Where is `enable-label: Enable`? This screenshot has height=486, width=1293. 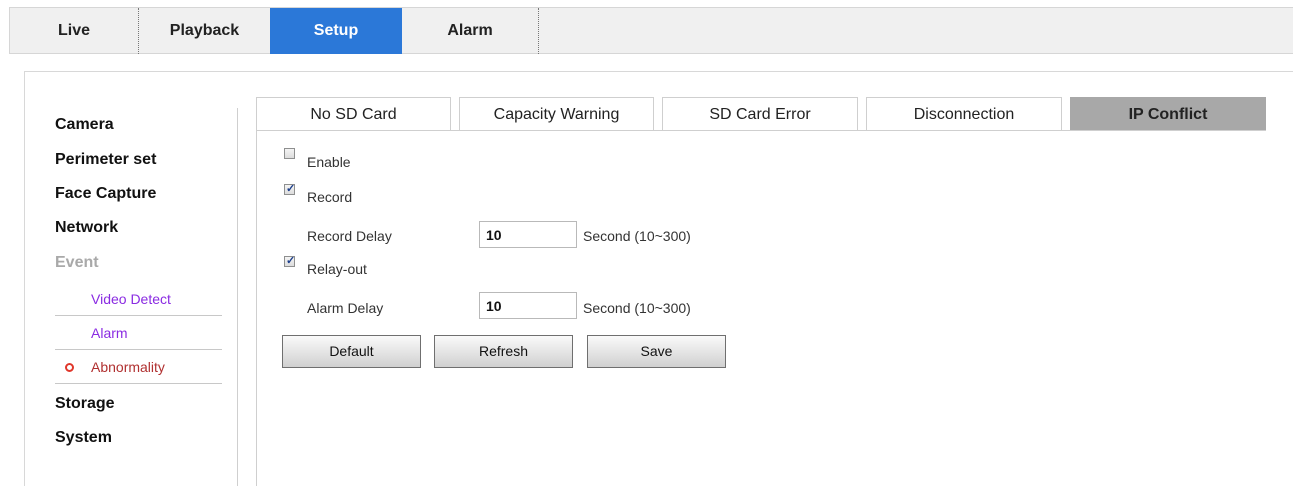 enable-label: Enable is located at coordinates (329, 162).